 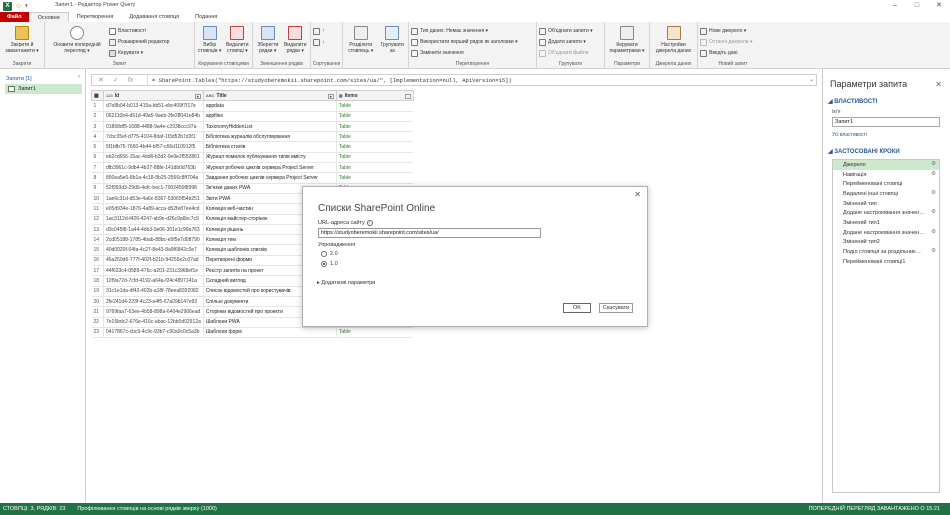 I want to click on close-window-icon: ✕, so click(x=939, y=6).